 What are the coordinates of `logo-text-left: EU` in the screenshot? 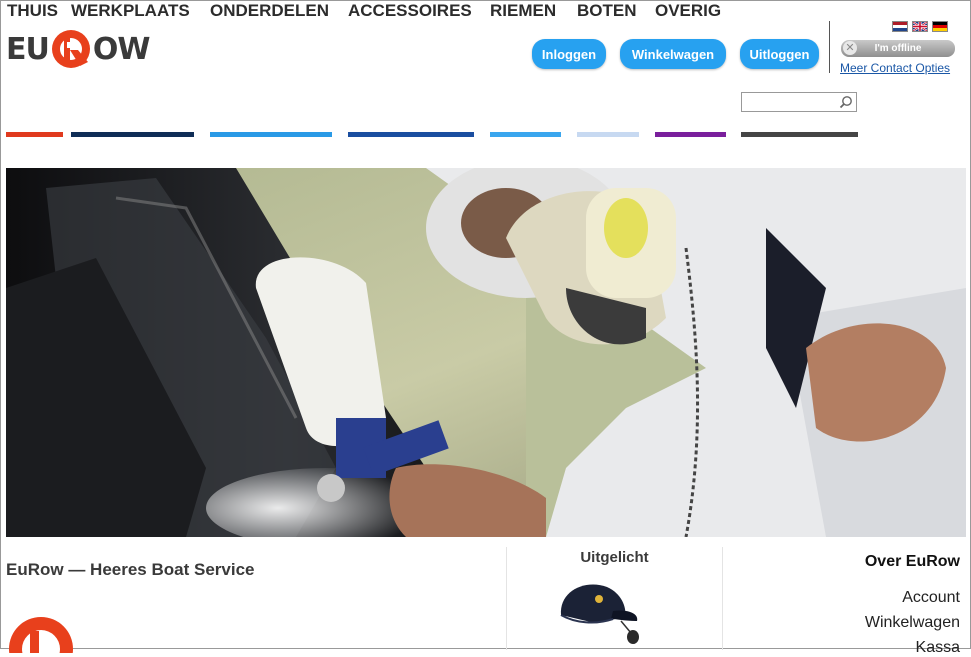 It's located at (28, 49).